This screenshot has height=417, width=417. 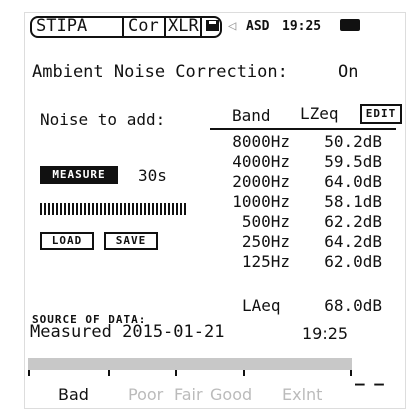 What do you see at coordinates (67, 241) in the screenshot?
I see `load-button: LOAD` at bounding box center [67, 241].